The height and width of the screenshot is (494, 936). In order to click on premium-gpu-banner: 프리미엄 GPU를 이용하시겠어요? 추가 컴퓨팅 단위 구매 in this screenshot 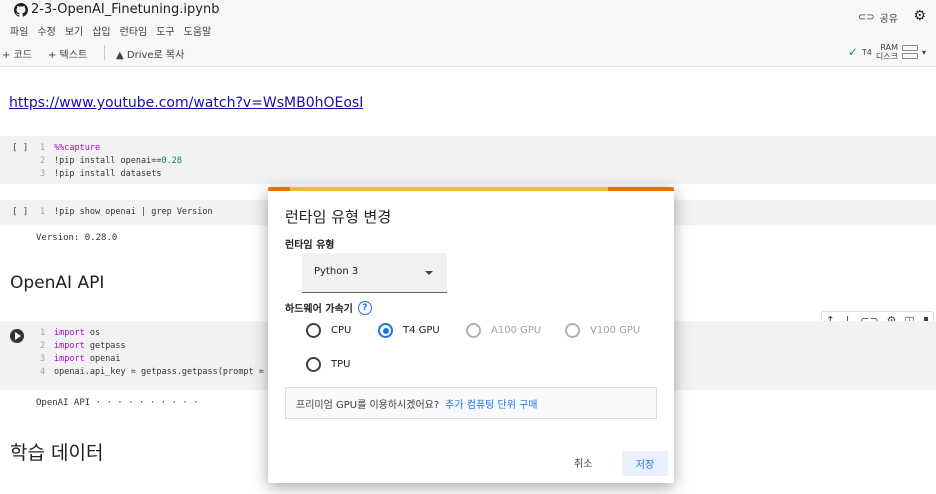, I will do `click(471, 403)`.